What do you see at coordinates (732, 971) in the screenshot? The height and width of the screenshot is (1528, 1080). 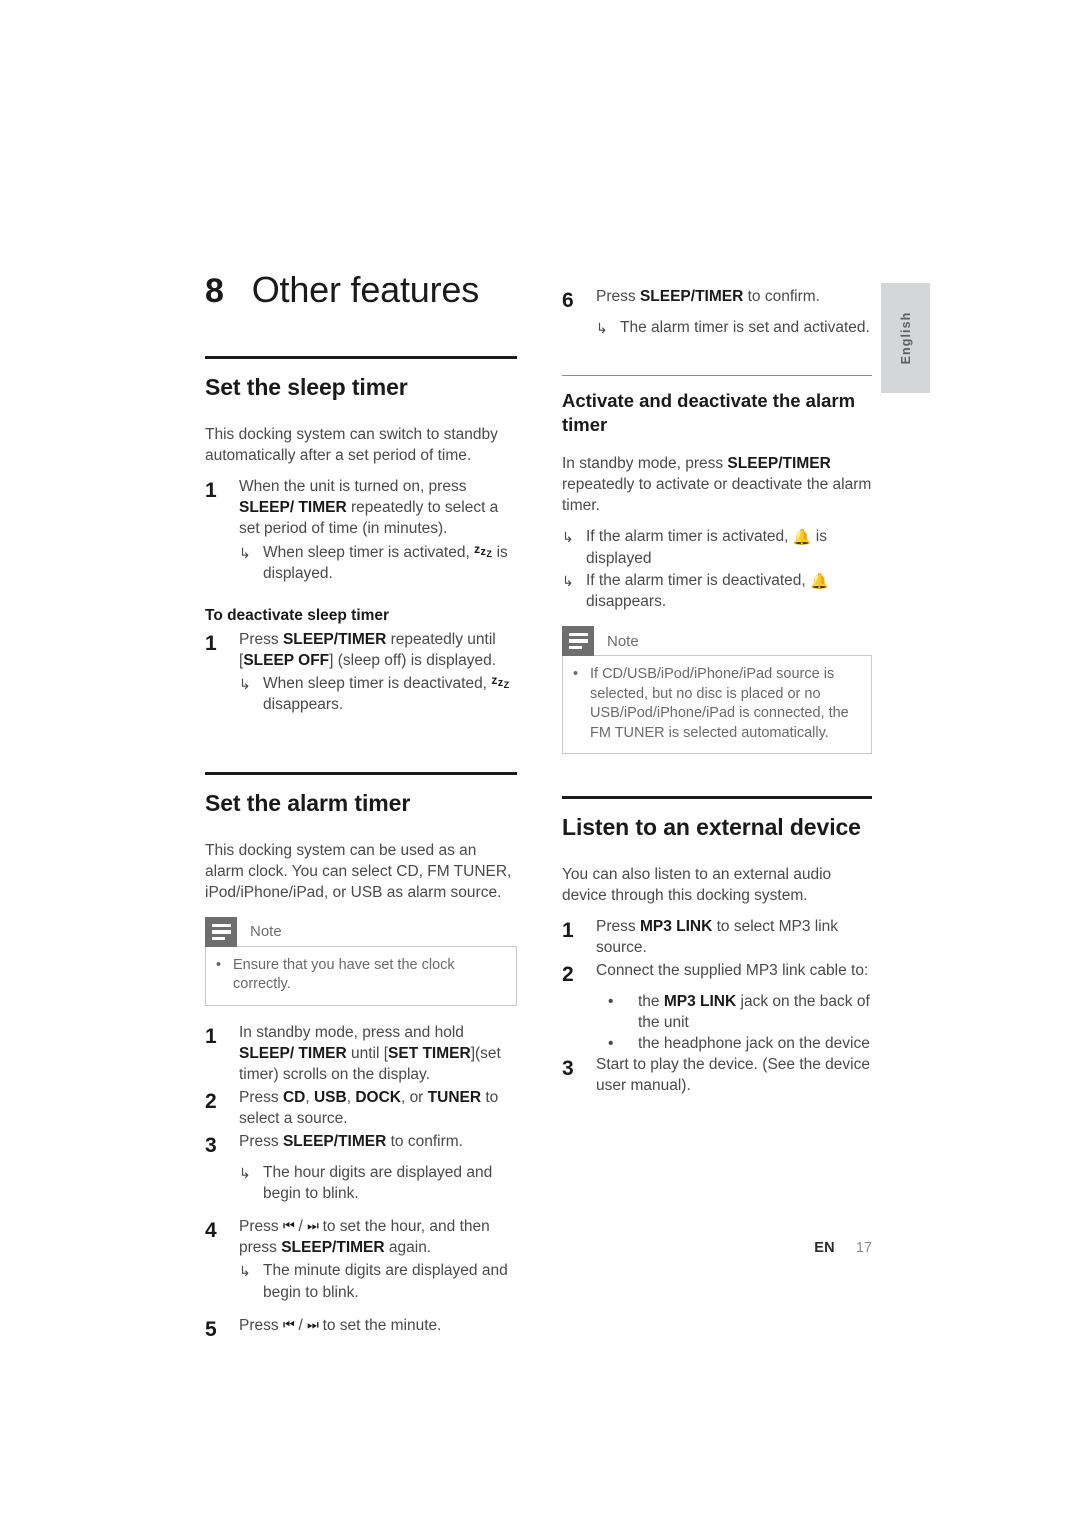 I see `step-text: Connect the supplied MP3 link cable to:` at bounding box center [732, 971].